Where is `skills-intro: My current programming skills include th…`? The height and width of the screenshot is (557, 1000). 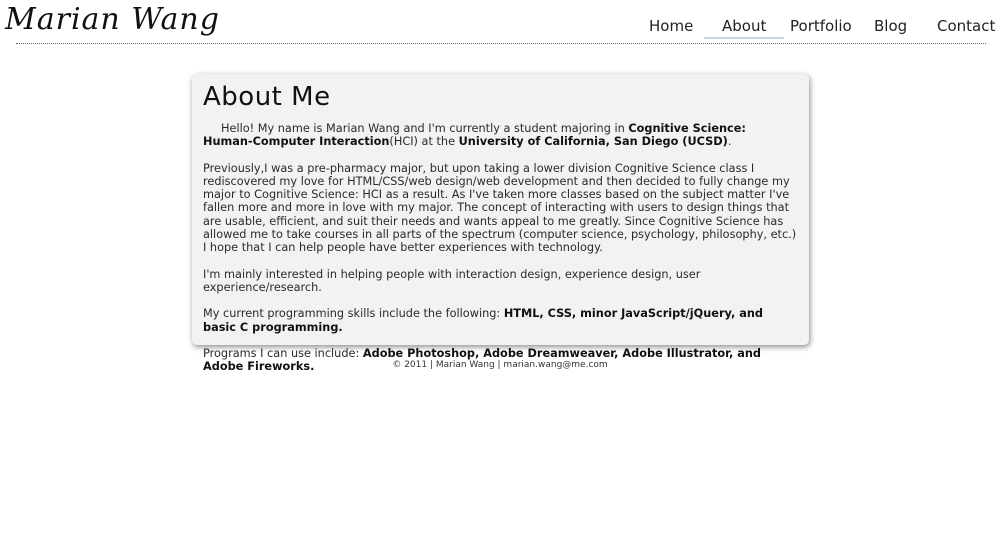
skills-intro: My current programming skills include th… is located at coordinates (353, 314).